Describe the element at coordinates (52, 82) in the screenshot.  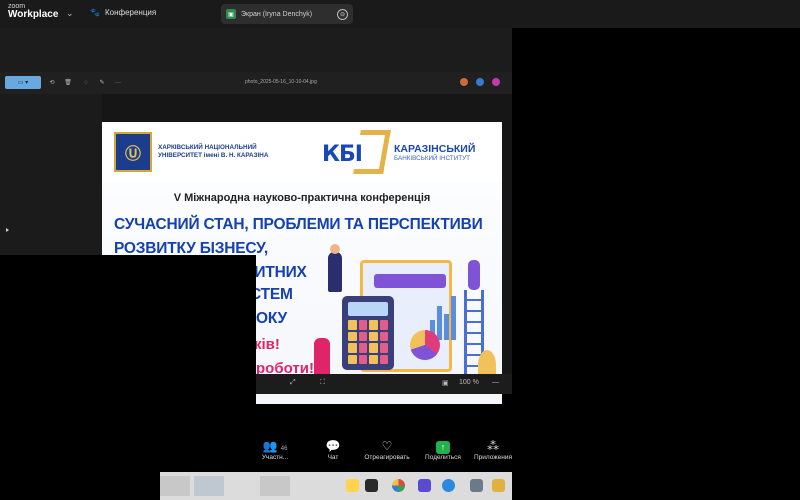
I see `rotate-icon: ⟲` at that location.